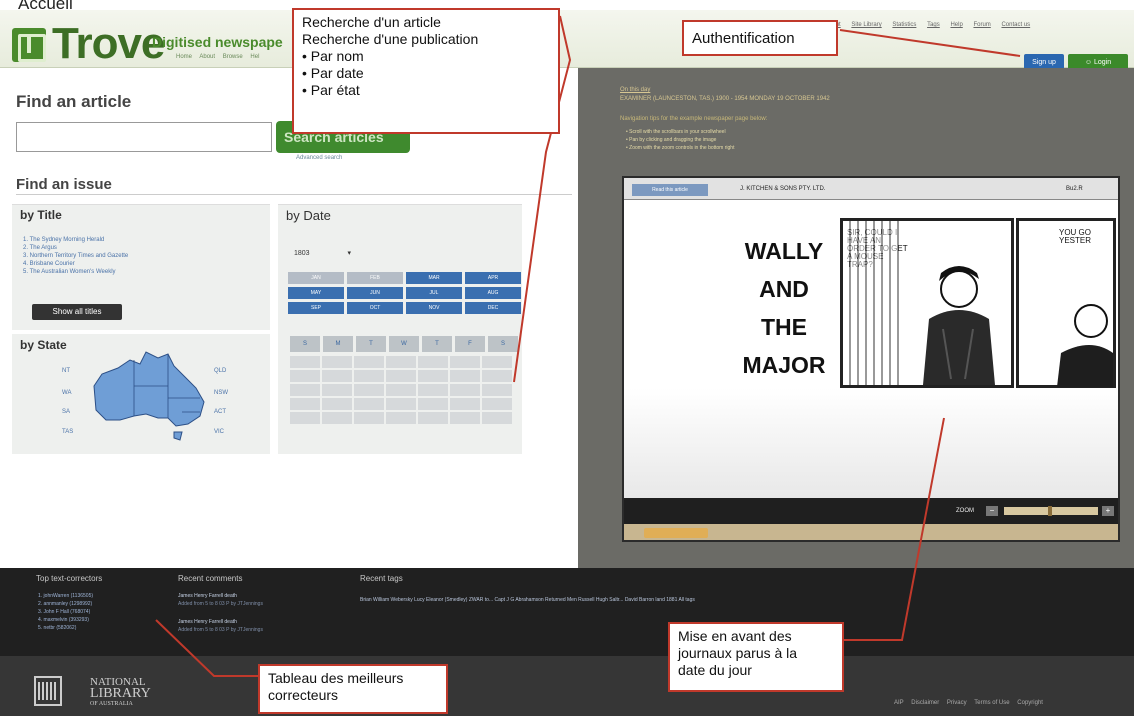 The height and width of the screenshot is (716, 1134). I want to click on month-button: JAN, so click(316, 278).